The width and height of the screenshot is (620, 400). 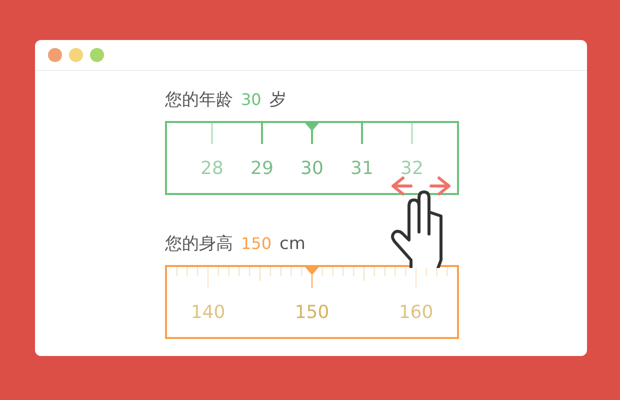 I want to click on tick-label: 32, so click(x=412, y=169).